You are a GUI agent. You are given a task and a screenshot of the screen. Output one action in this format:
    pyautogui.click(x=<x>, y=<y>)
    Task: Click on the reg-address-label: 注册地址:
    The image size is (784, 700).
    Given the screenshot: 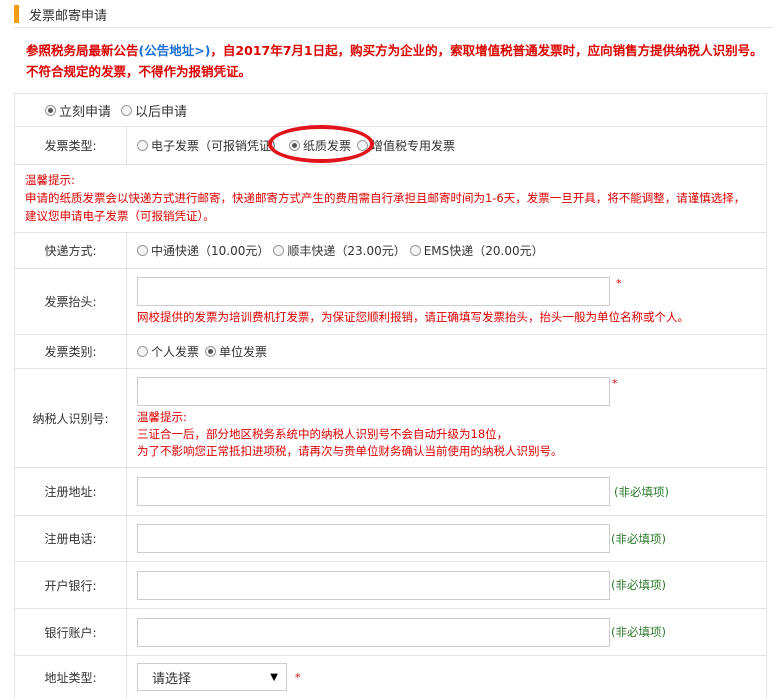 What is the action you would take?
    pyautogui.click(x=71, y=491)
    